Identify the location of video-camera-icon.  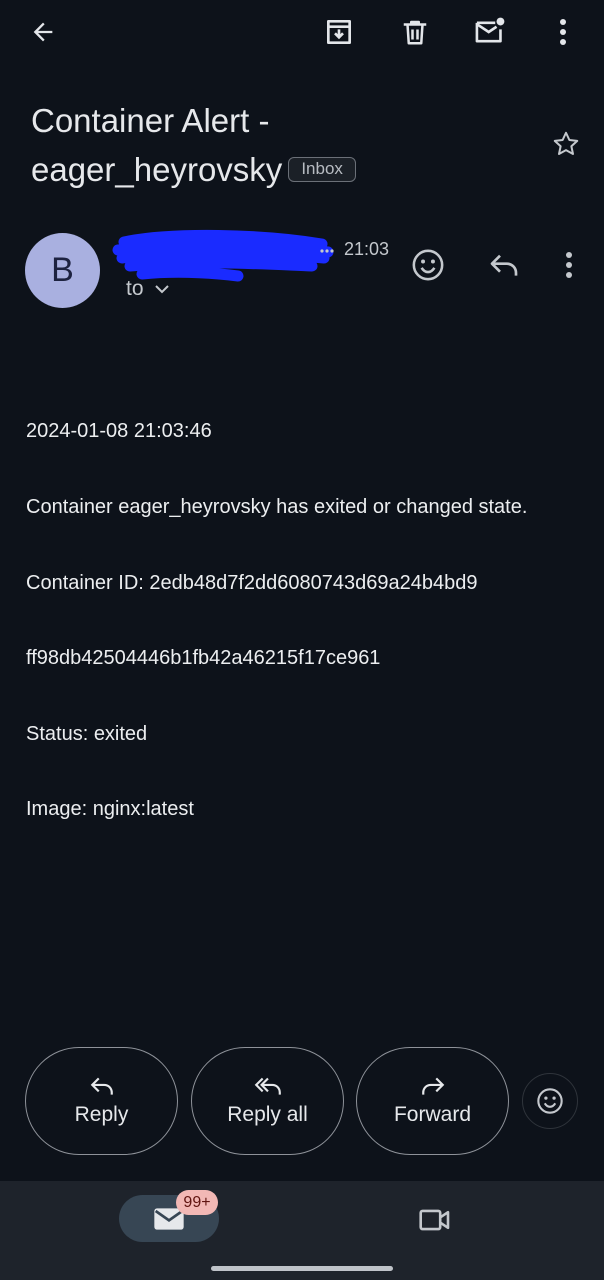
(434, 1220).